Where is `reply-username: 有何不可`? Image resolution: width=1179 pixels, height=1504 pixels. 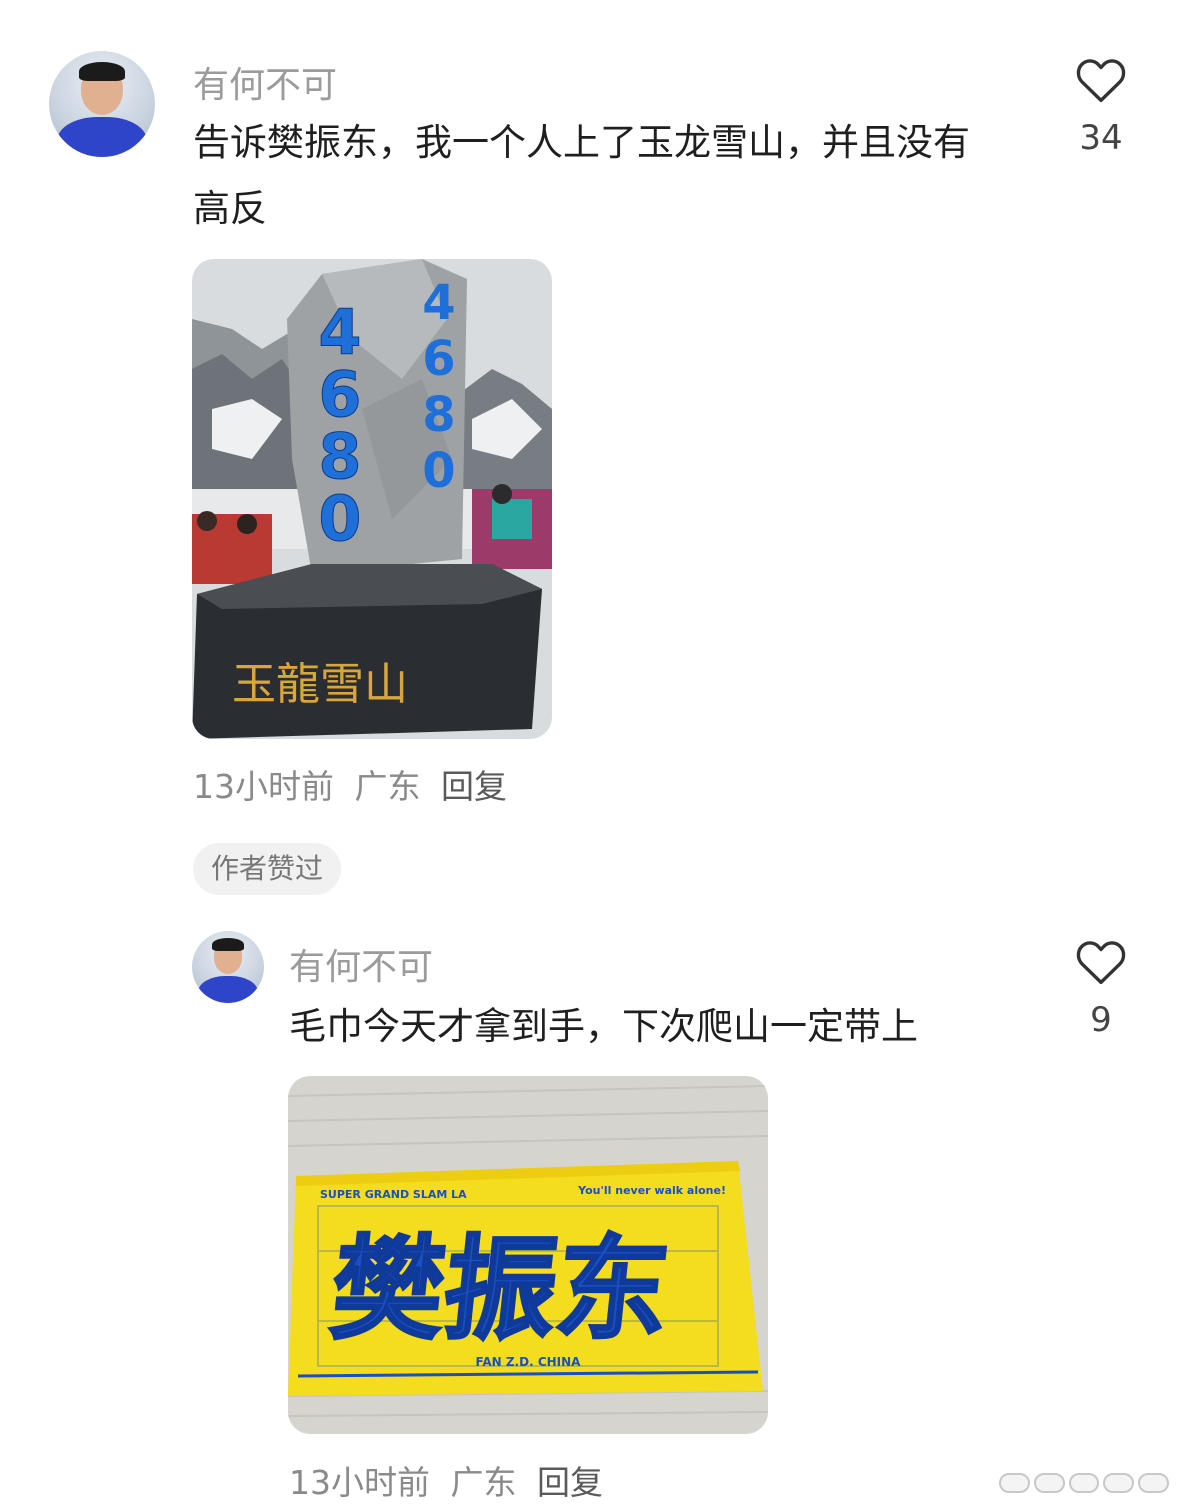 reply-username: 有何不可 is located at coordinates (361, 964).